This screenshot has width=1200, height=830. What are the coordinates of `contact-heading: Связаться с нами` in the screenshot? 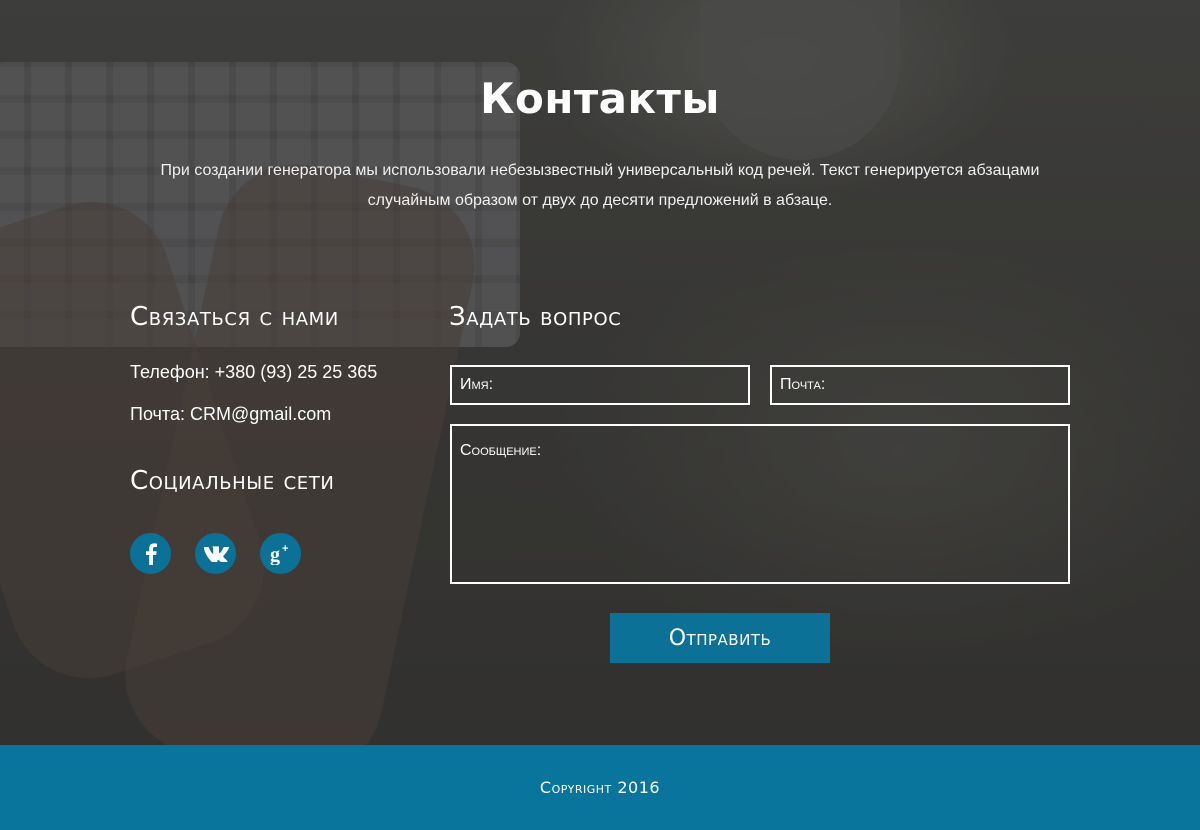 It's located at (234, 317).